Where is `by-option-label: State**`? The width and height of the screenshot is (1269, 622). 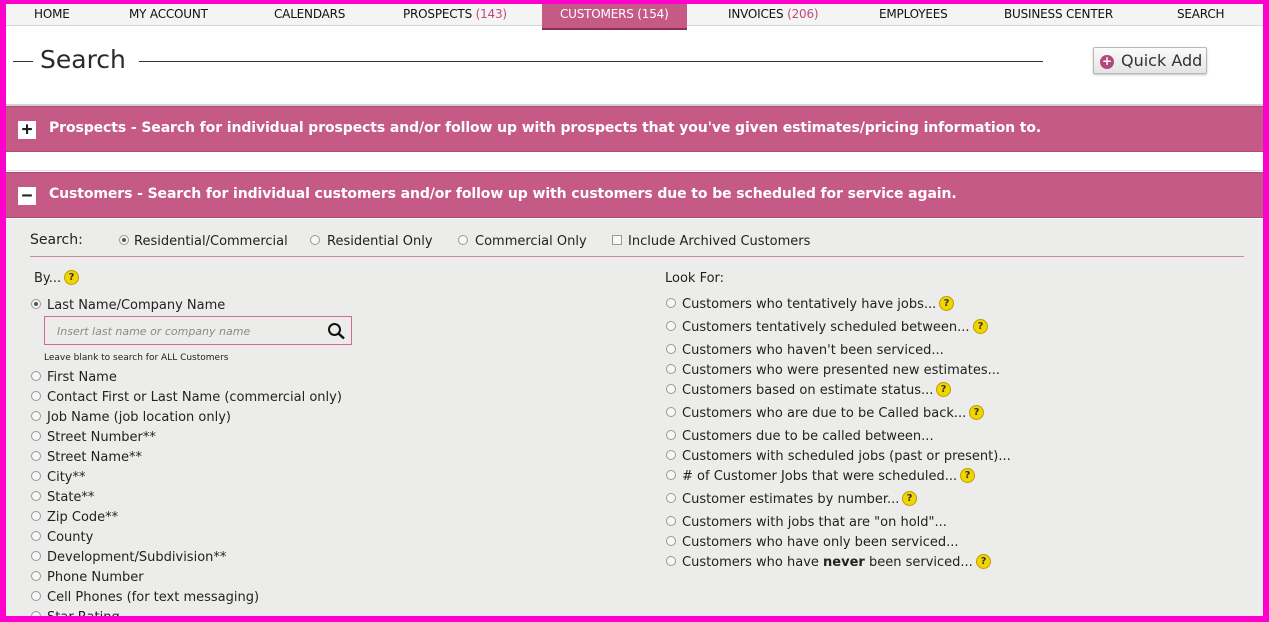
by-option-label: State** is located at coordinates (70, 497).